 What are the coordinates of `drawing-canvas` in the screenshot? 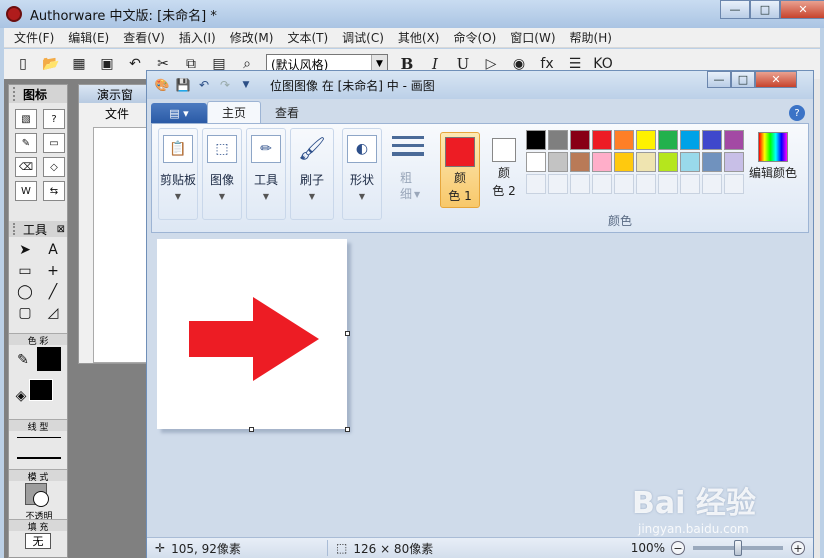 It's located at (252, 334).